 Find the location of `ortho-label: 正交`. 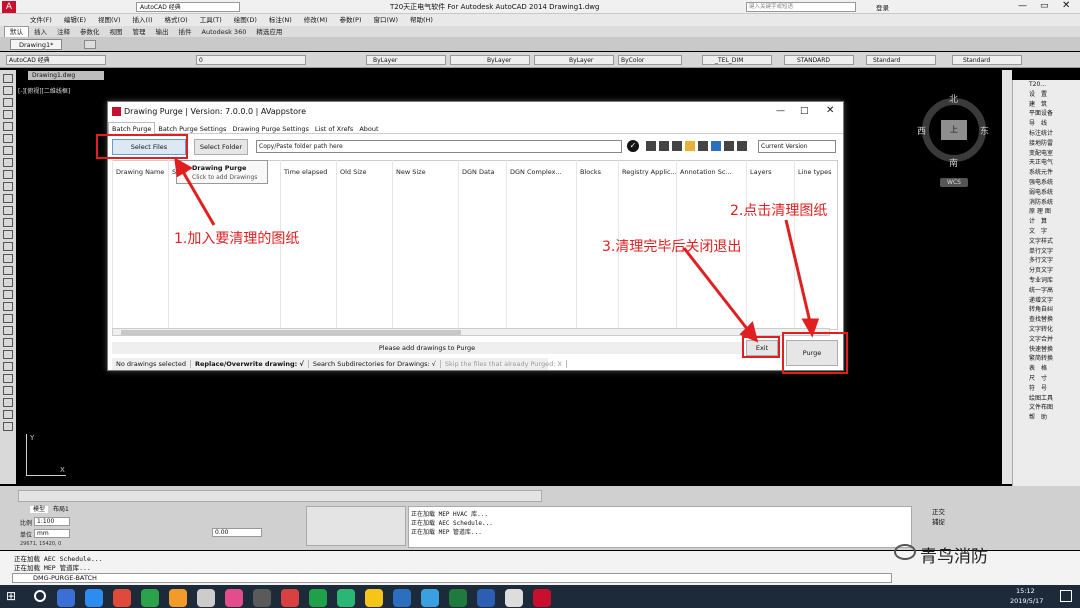

ortho-label: 正交 is located at coordinates (938, 511).